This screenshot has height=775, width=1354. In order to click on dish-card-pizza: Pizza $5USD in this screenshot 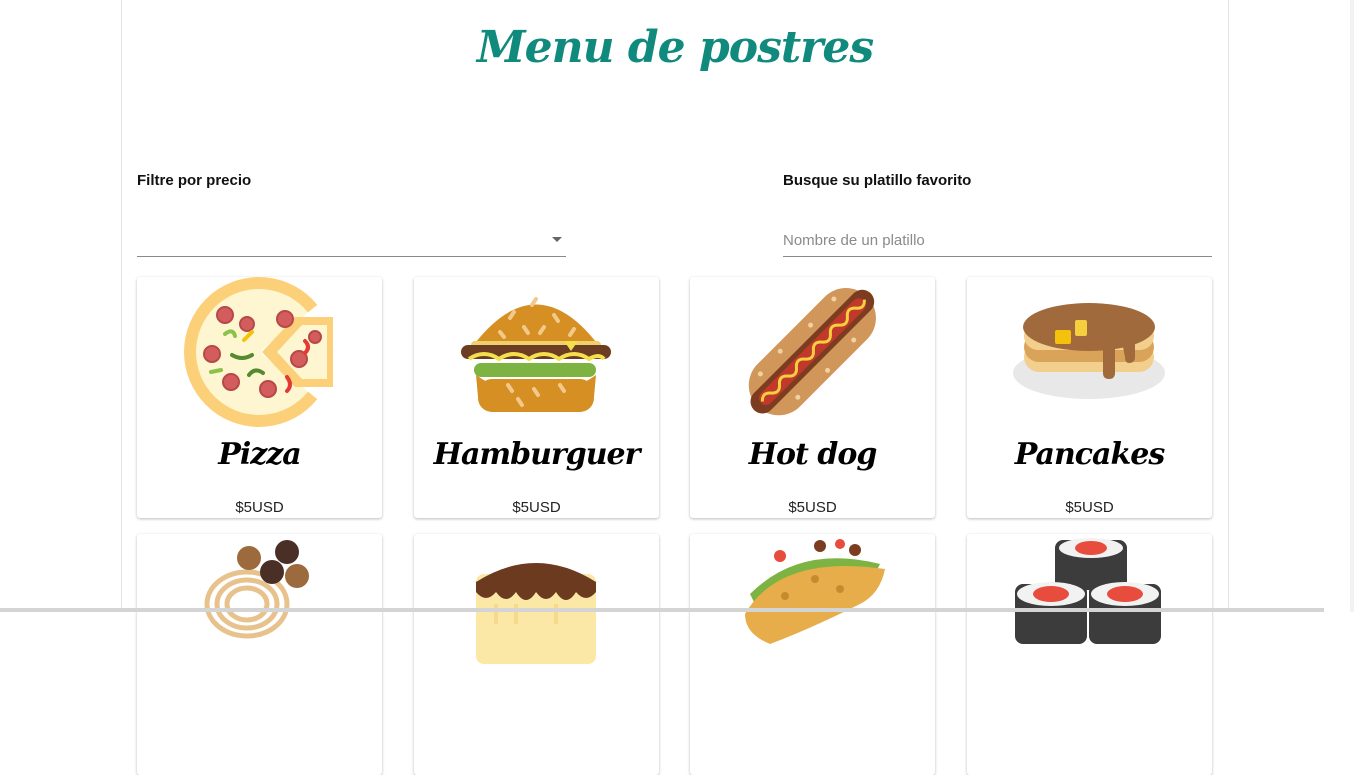, I will do `click(259, 397)`.